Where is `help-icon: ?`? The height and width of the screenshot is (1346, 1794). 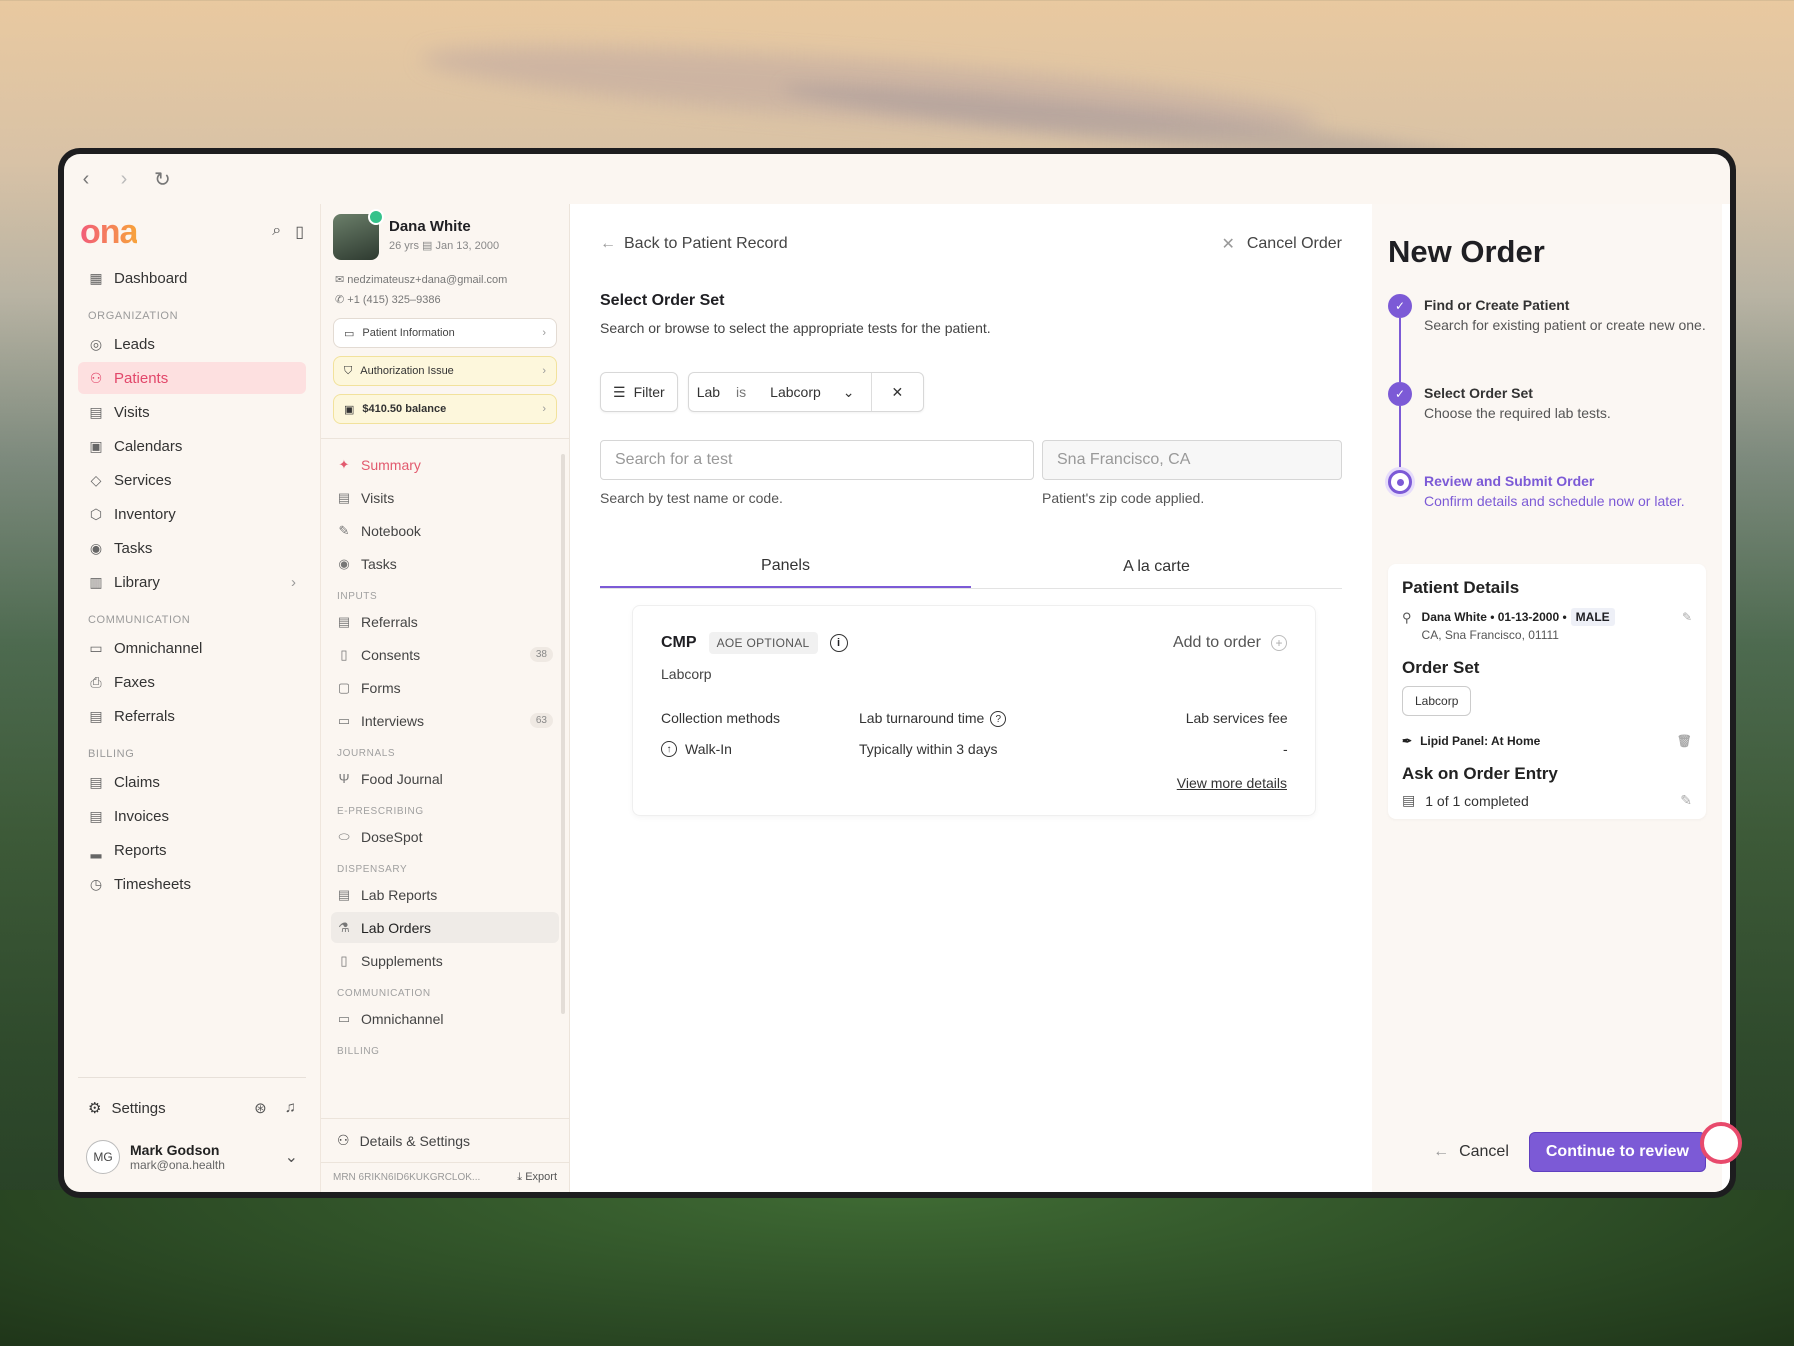
help-icon: ? is located at coordinates (998, 719).